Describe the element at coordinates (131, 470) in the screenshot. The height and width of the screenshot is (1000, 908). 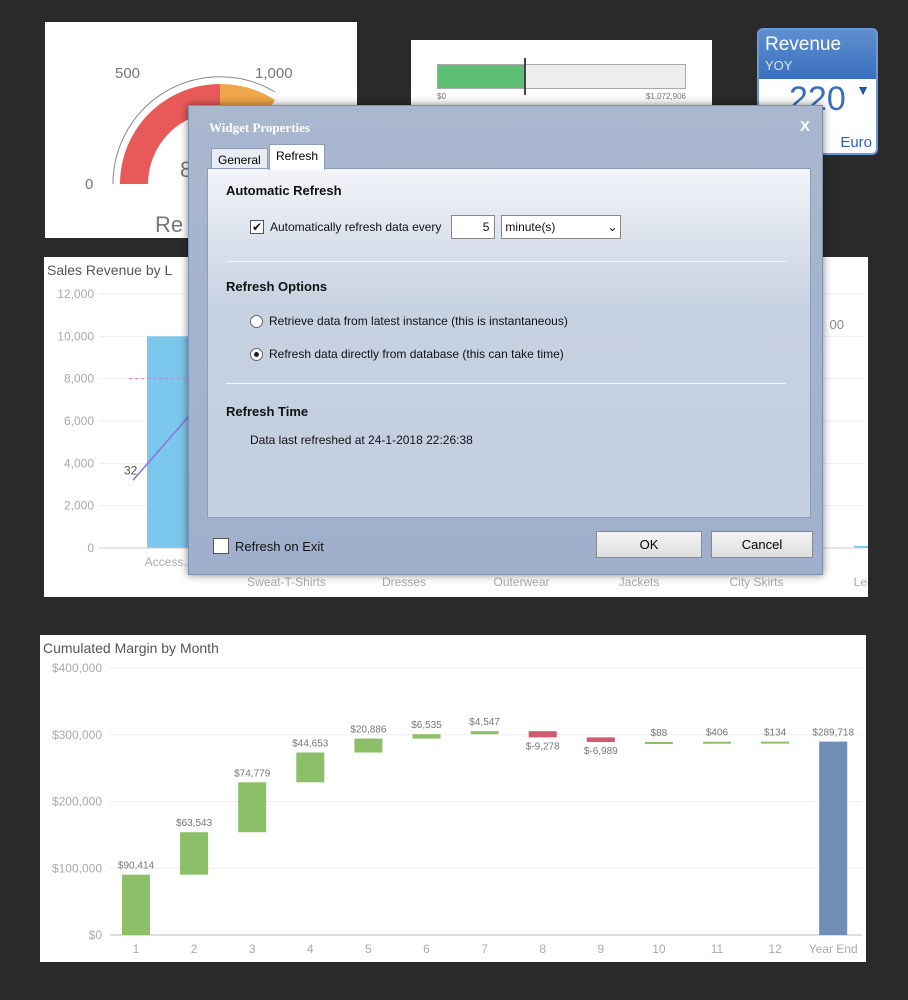
I see `line-data-label: 32` at that location.